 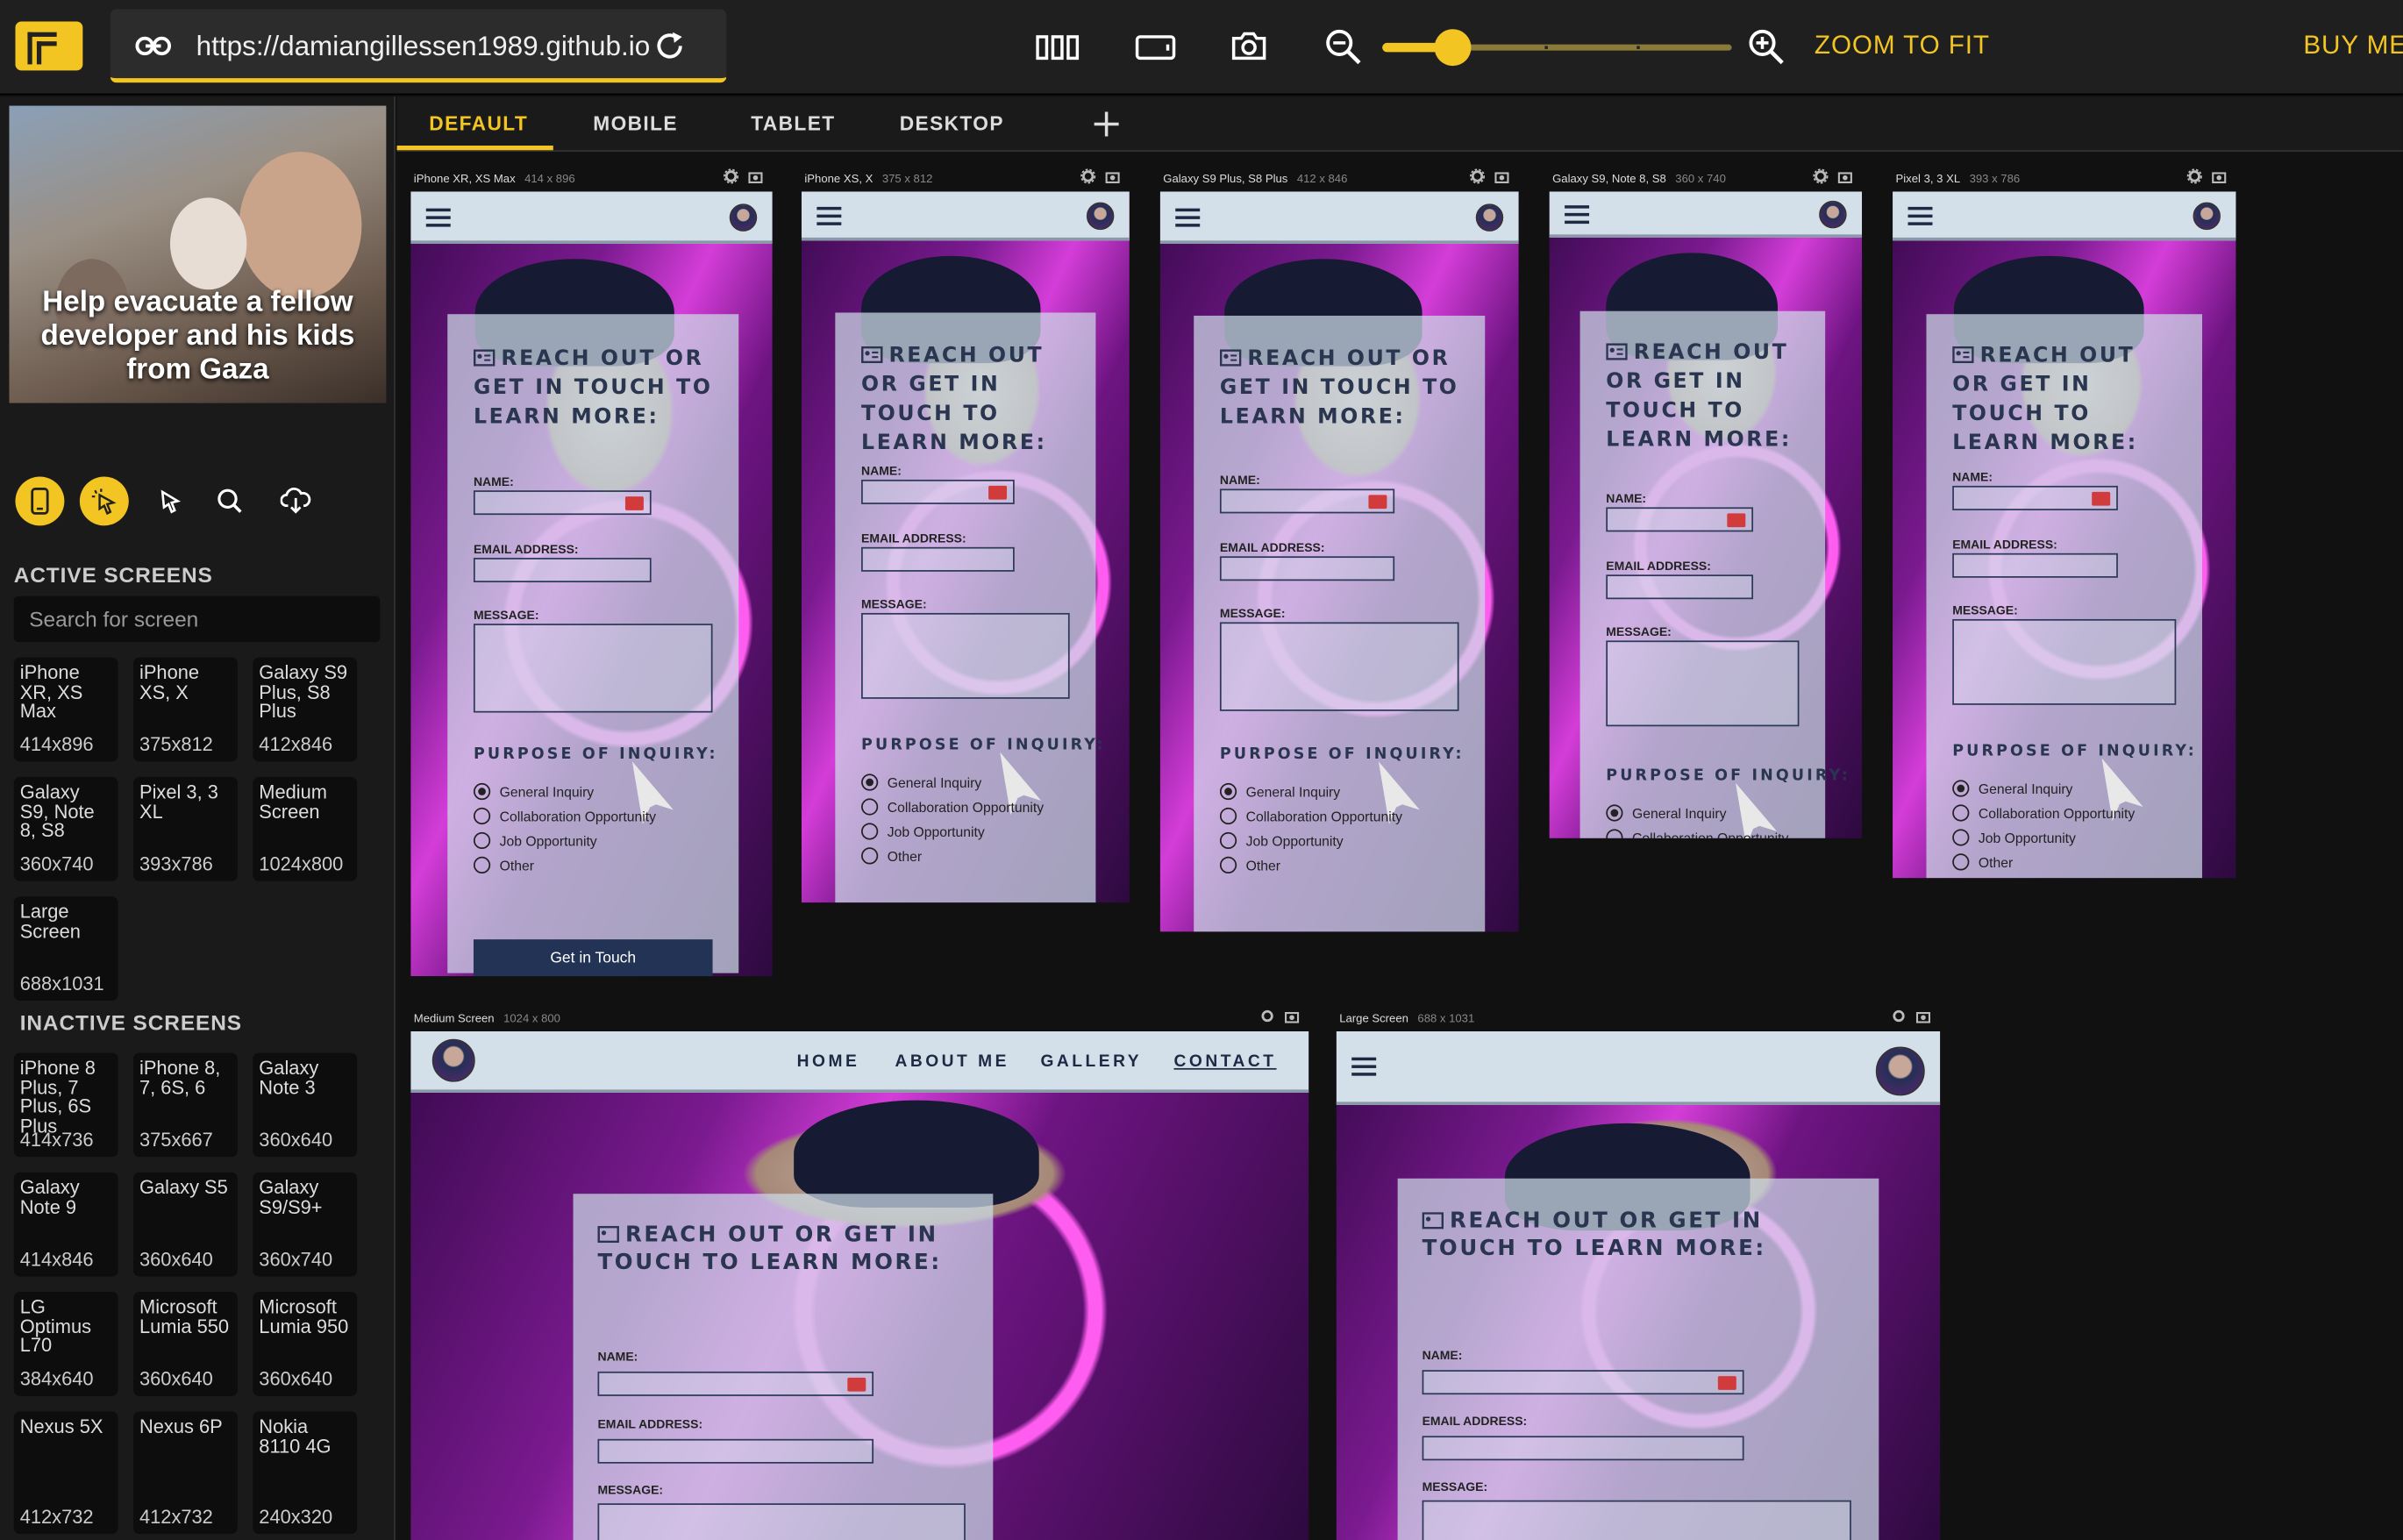 I want to click on screen-card: Microsoft Lumia 950 360x640, so click(x=305, y=1344).